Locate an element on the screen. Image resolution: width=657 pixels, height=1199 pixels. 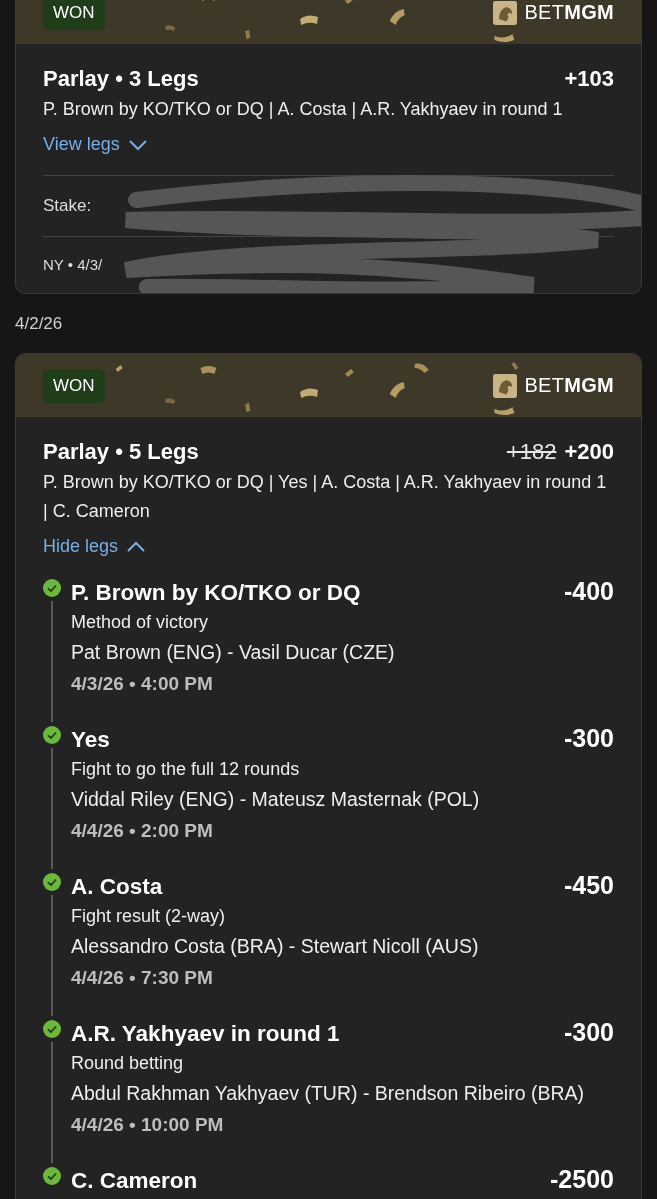
bet-odds: +200 is located at coordinates (589, 452).